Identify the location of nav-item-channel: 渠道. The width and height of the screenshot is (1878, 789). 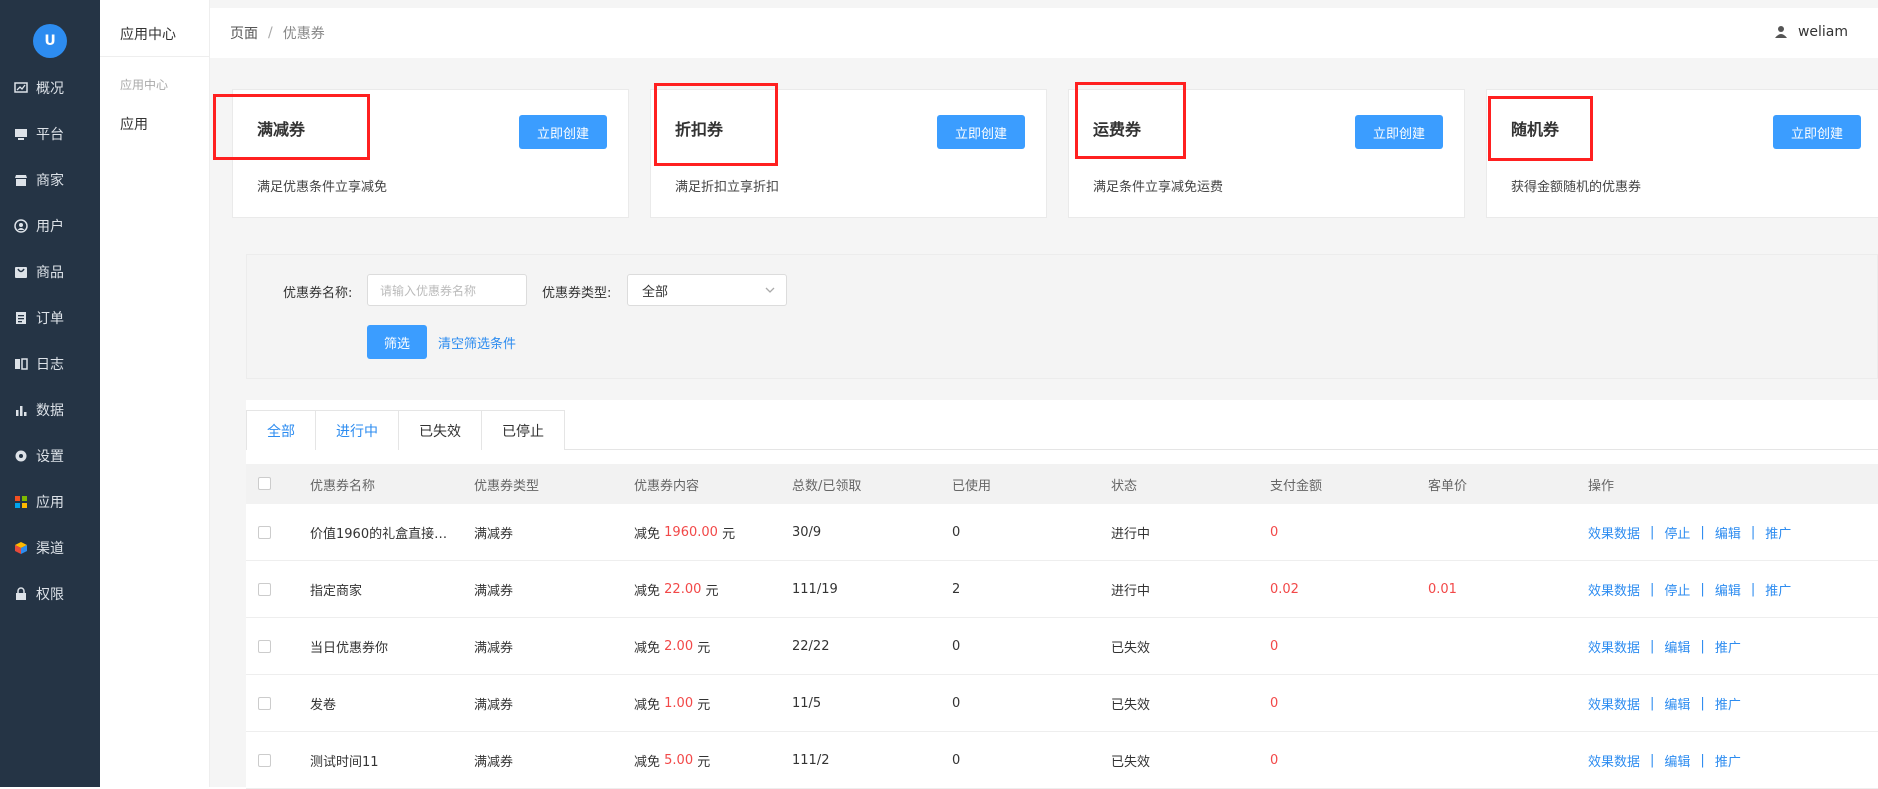
(50, 548).